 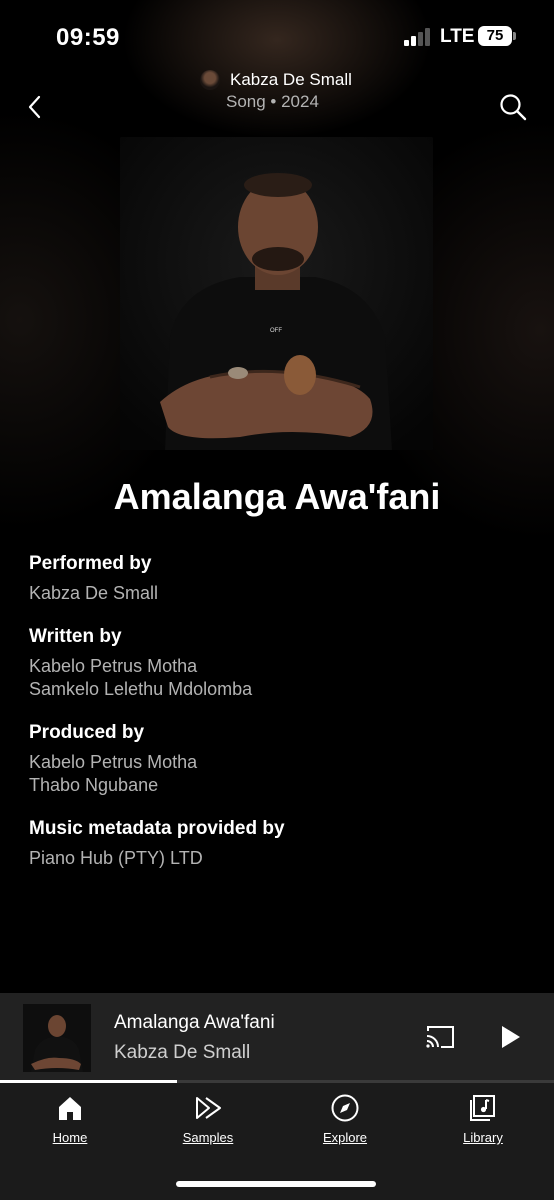 I want to click on back-button, so click(x=35, y=107).